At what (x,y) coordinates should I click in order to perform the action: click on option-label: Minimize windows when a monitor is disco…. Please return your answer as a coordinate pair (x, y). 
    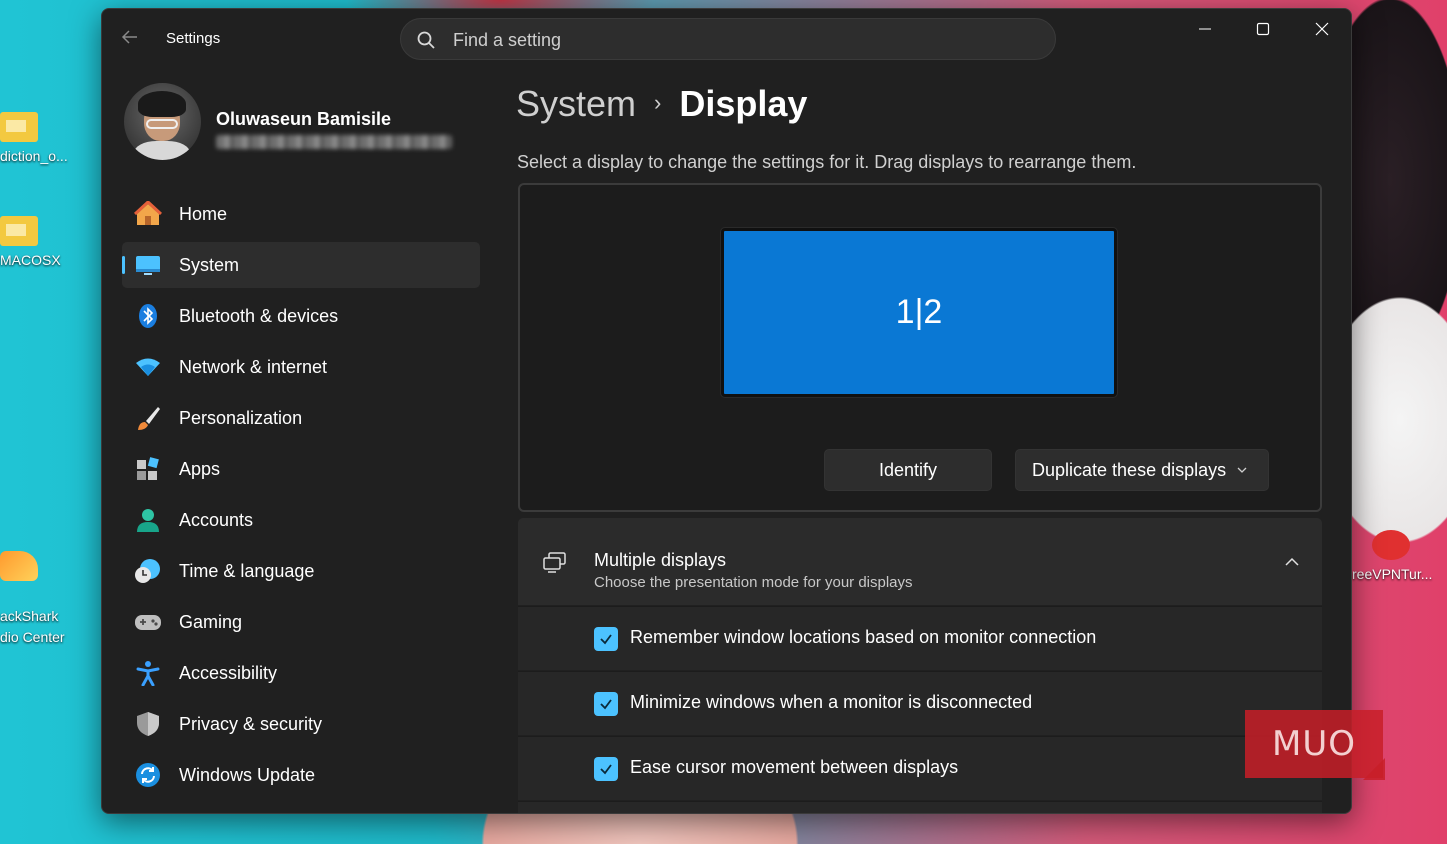
    Looking at the image, I should click on (831, 702).